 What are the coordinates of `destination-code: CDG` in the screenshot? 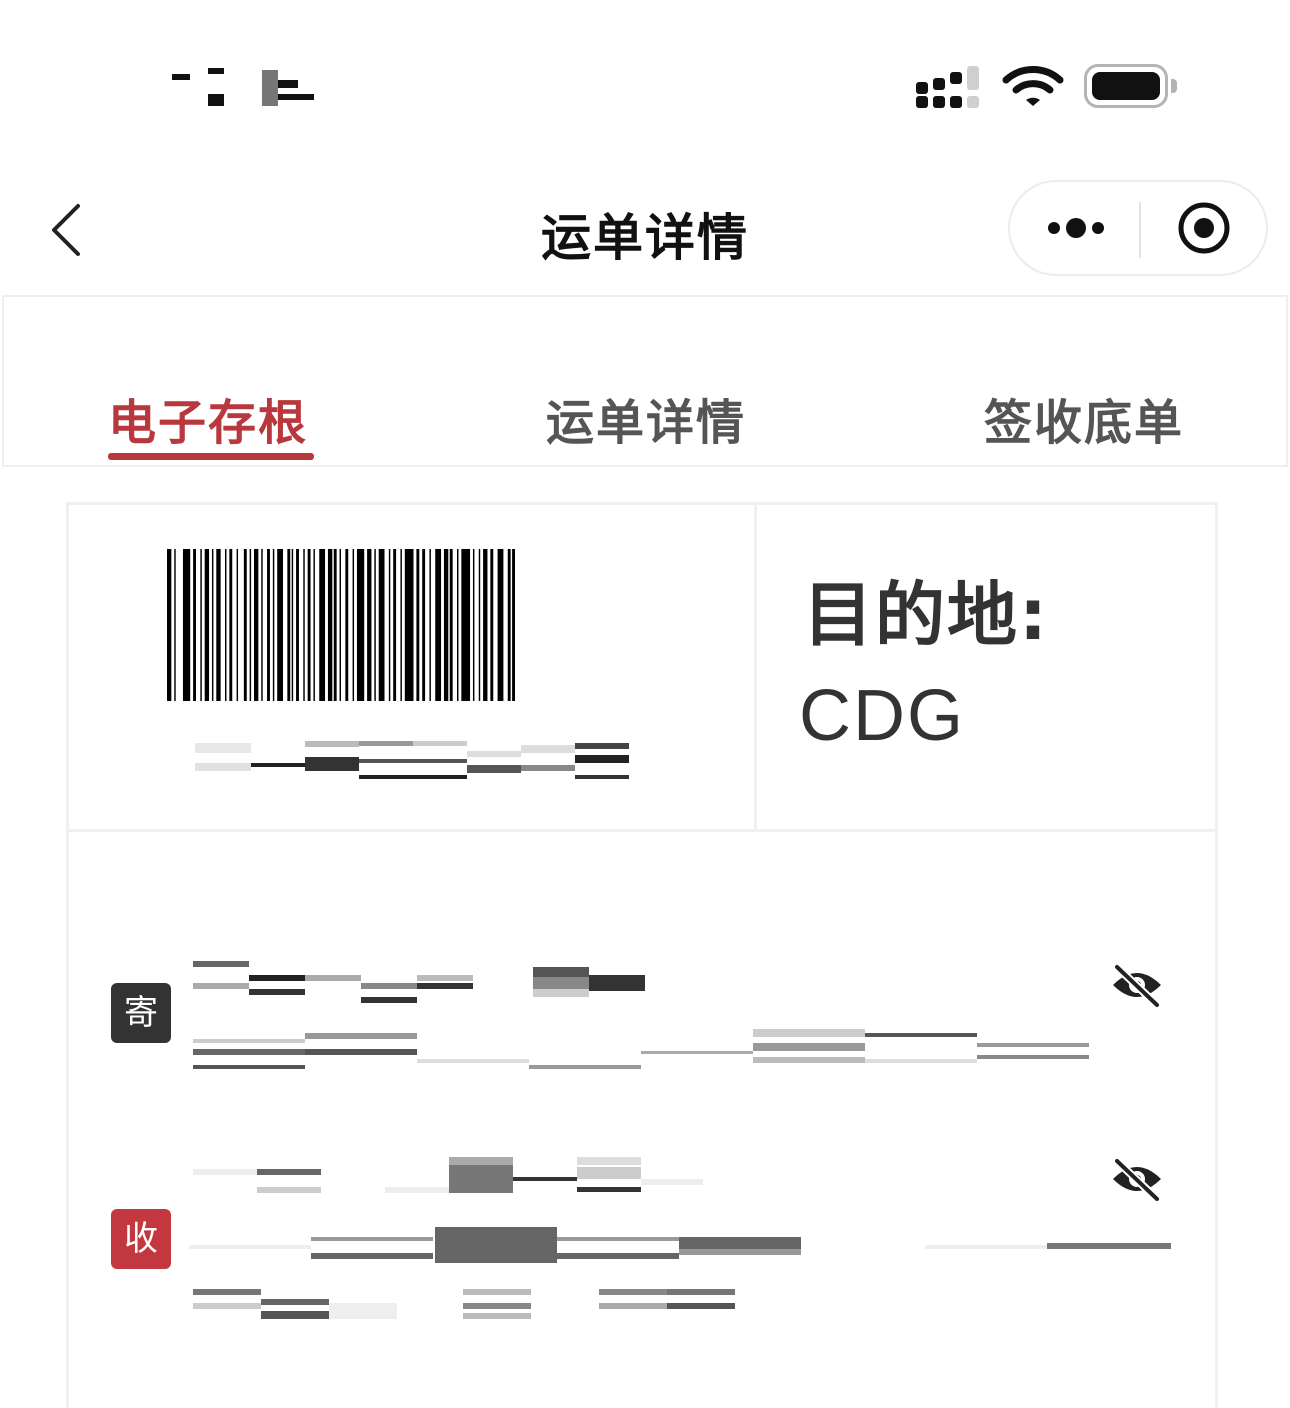 It's located at (882, 716).